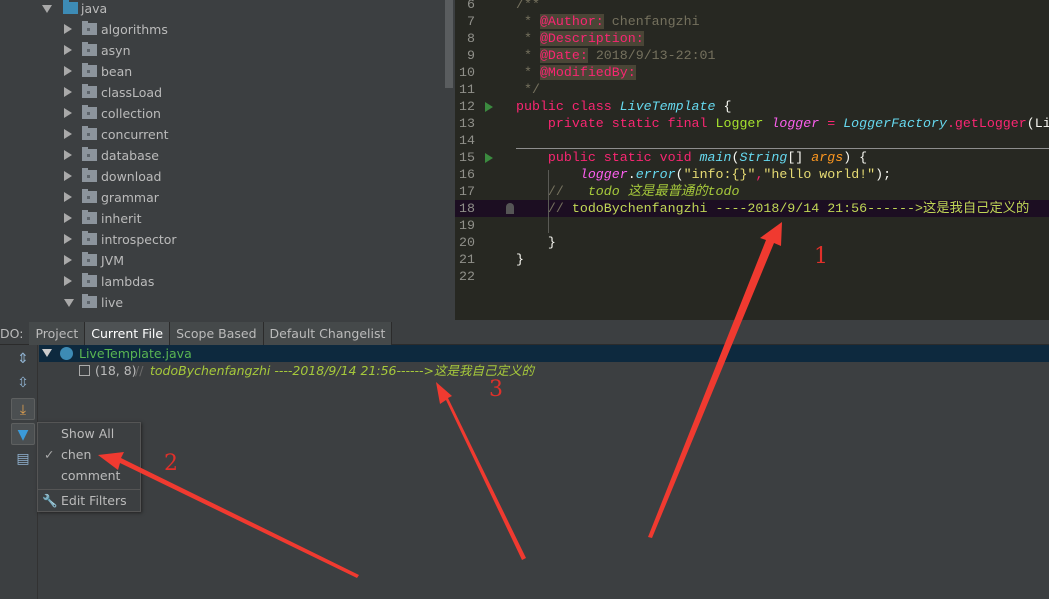 The image size is (1049, 599). What do you see at coordinates (821, 256) in the screenshot?
I see `annotation-number-1: 1` at bounding box center [821, 256].